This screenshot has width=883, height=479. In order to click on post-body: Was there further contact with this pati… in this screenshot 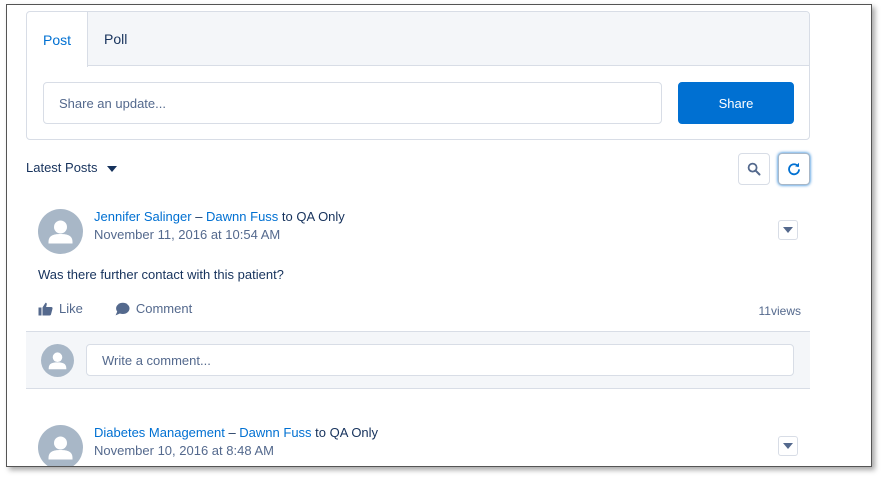, I will do `click(161, 274)`.